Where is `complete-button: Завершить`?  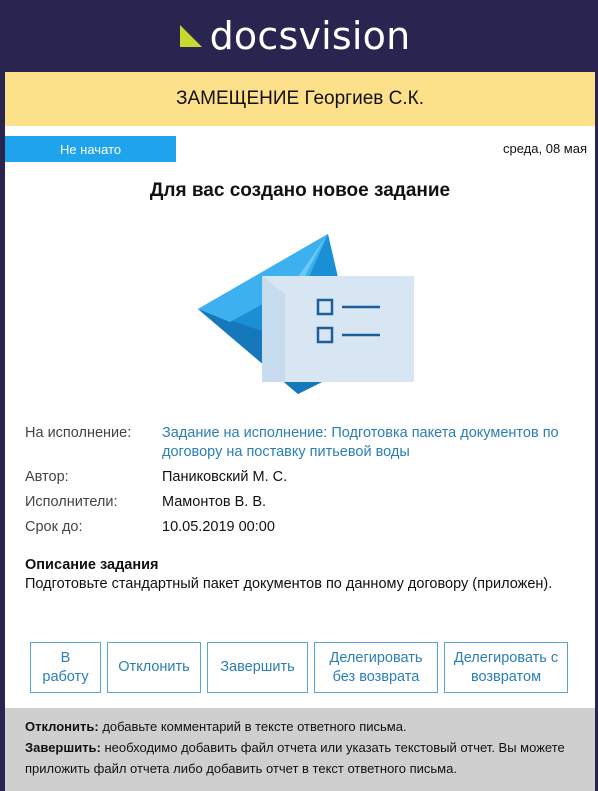 complete-button: Завершить is located at coordinates (257, 667).